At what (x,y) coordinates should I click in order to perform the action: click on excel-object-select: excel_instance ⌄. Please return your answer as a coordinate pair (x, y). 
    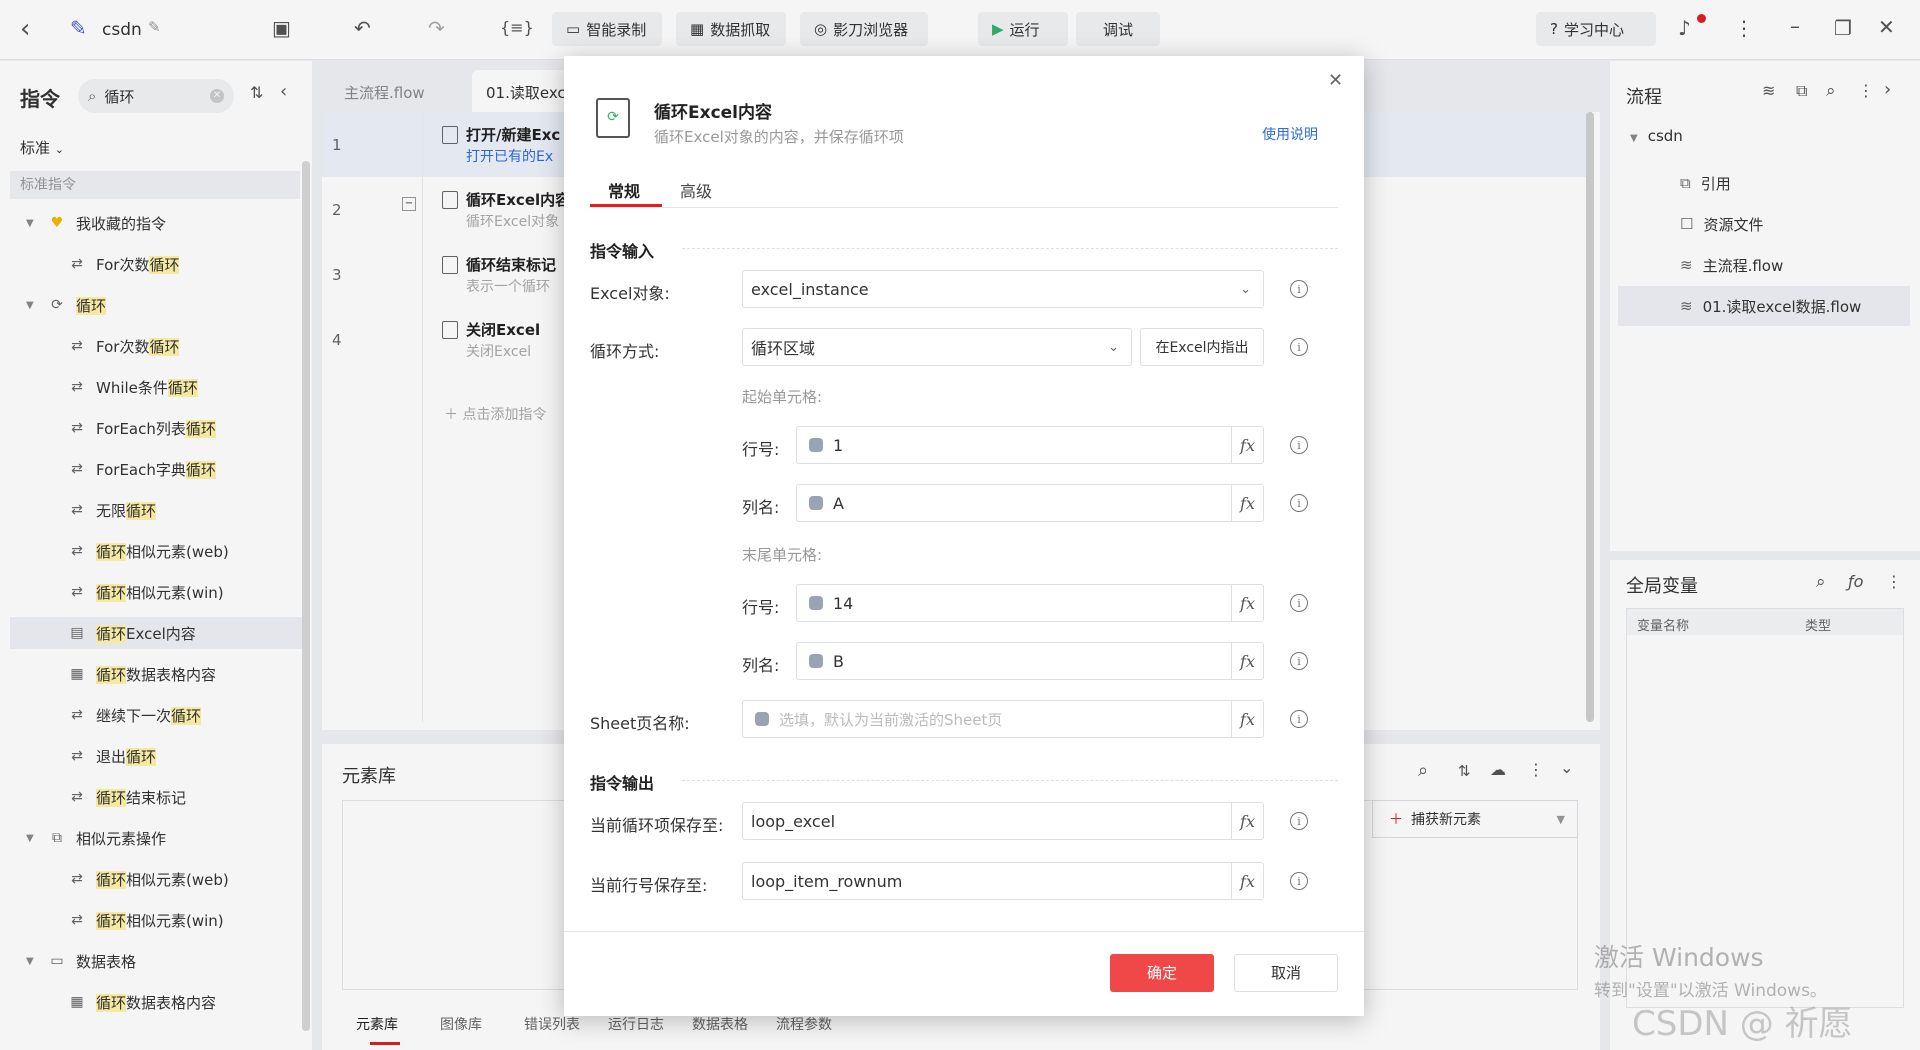
    Looking at the image, I should click on (1003, 289).